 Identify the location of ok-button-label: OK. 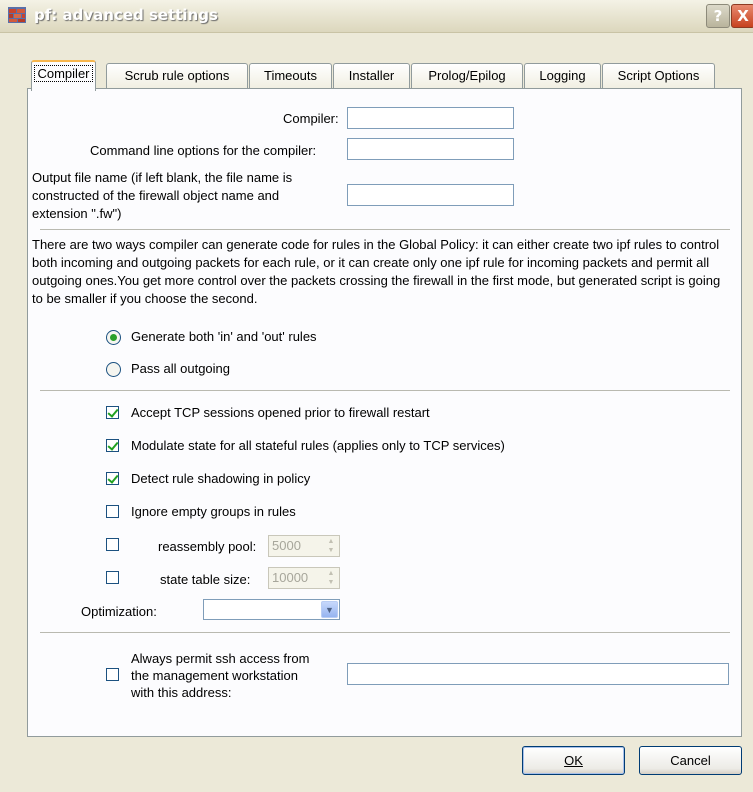
(573, 760).